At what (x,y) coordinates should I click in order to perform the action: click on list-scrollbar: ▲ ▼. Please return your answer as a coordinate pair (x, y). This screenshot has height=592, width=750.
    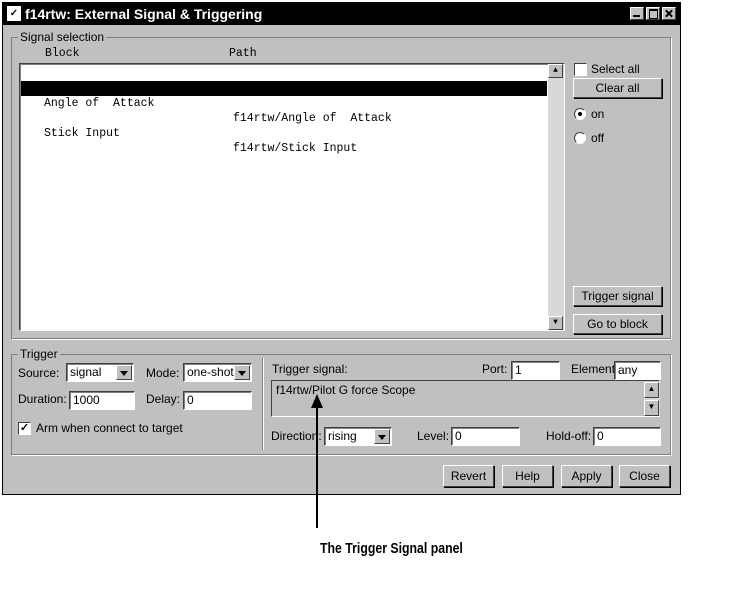
    Looking at the image, I should click on (556, 197).